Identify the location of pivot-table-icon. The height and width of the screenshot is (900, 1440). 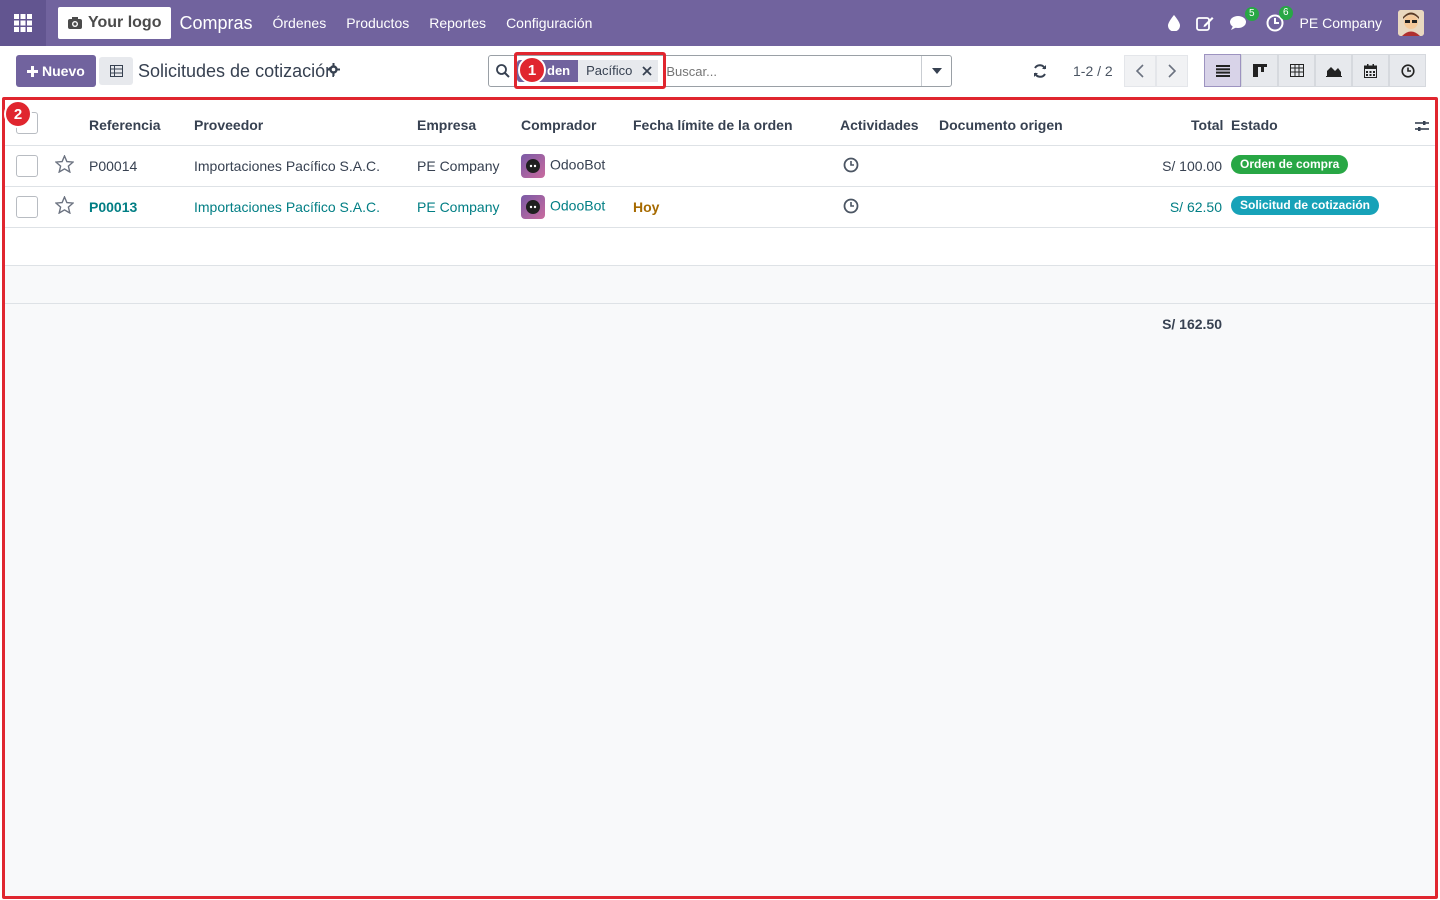
(1296, 70).